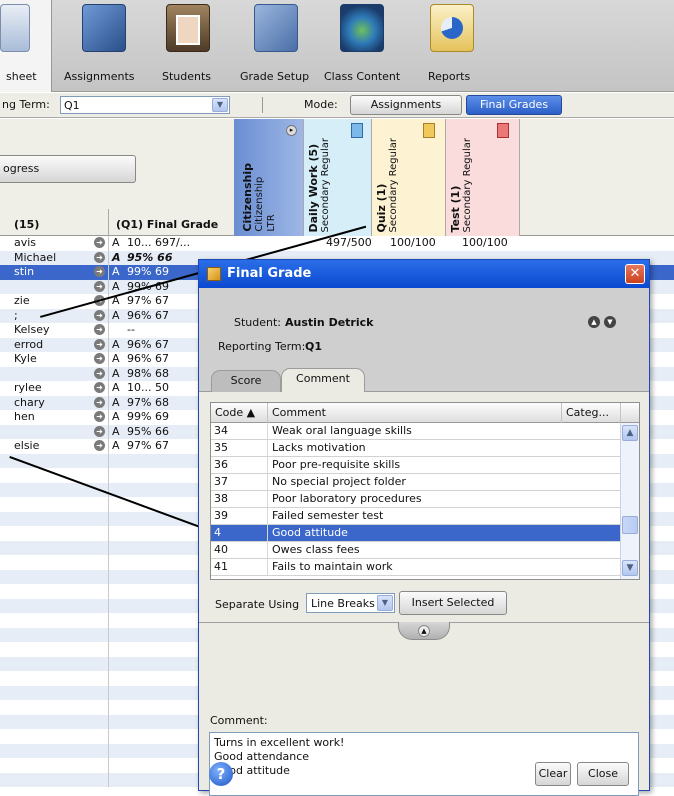 This screenshot has height=796, width=674. I want to click on mode-final-grades-button: Final Grades, so click(514, 105).